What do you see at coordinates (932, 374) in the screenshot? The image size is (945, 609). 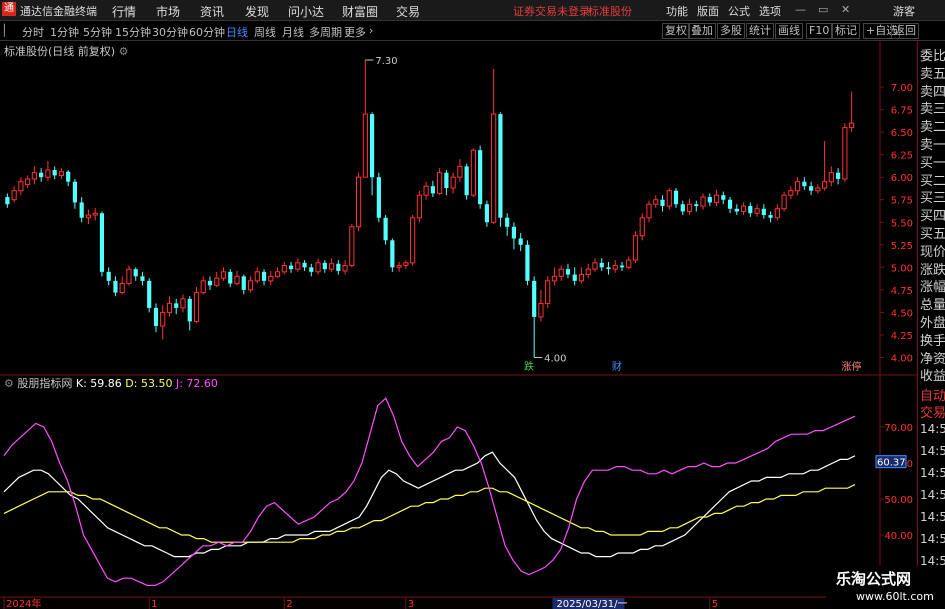 I see `quote-field-18: 收益` at bounding box center [932, 374].